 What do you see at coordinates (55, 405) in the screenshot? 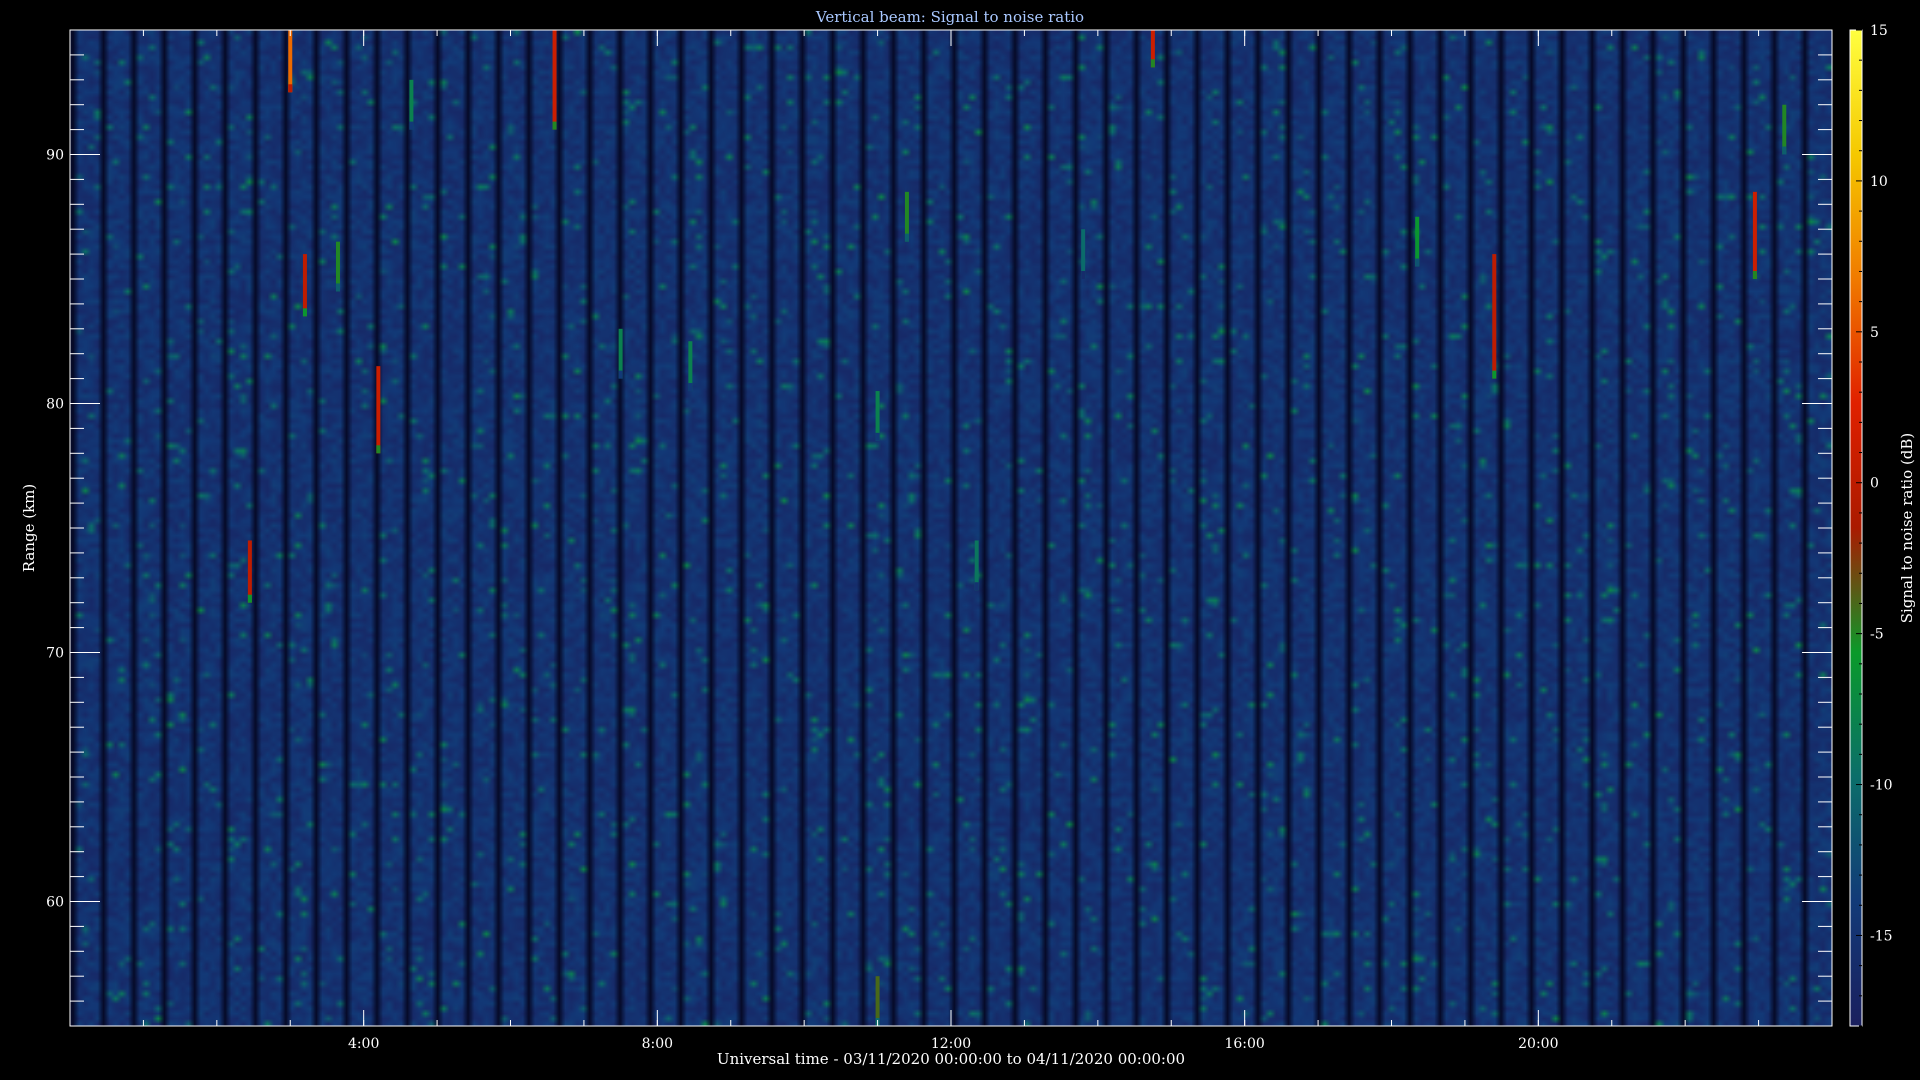
I see `y-tick-label: 80` at bounding box center [55, 405].